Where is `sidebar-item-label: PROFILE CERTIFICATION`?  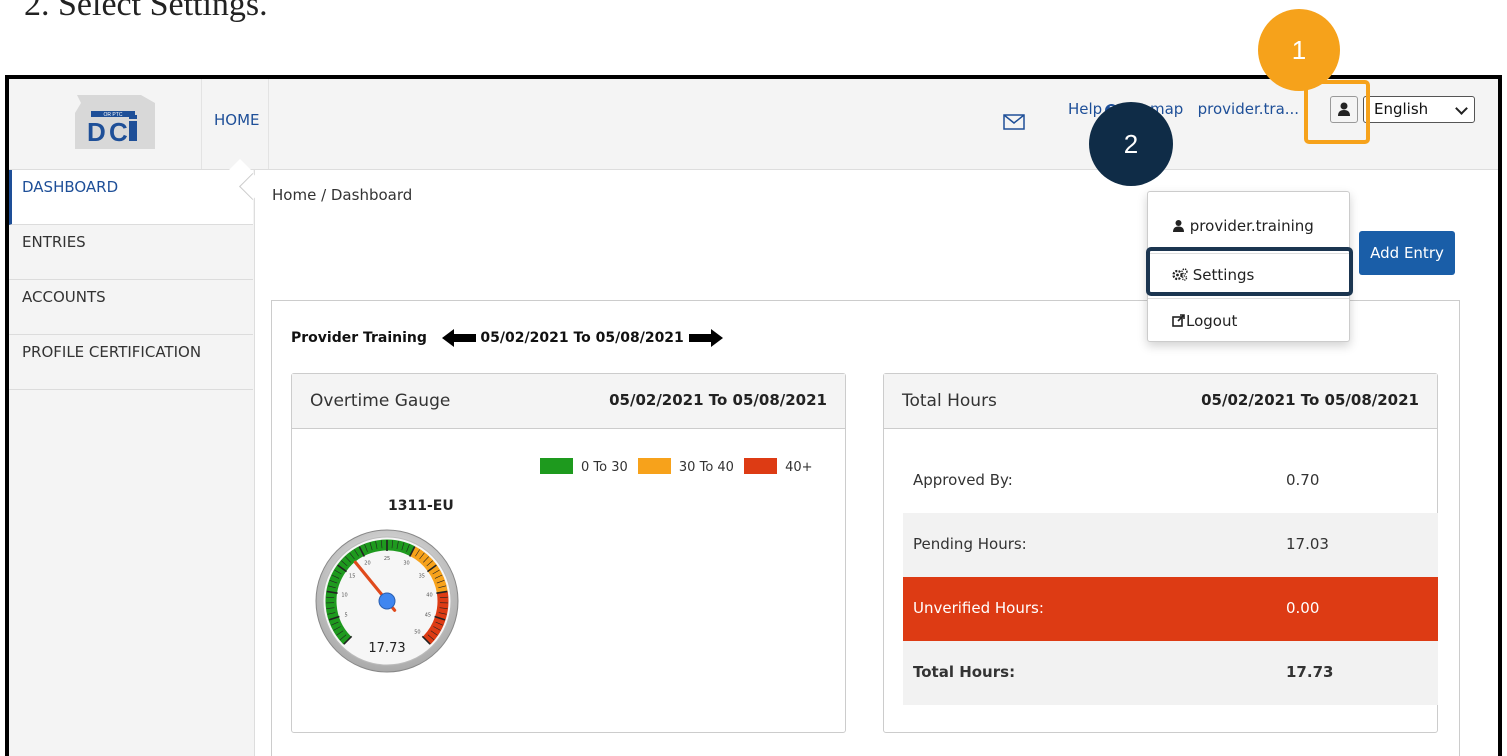
sidebar-item-label: PROFILE CERTIFICATION is located at coordinates (112, 352).